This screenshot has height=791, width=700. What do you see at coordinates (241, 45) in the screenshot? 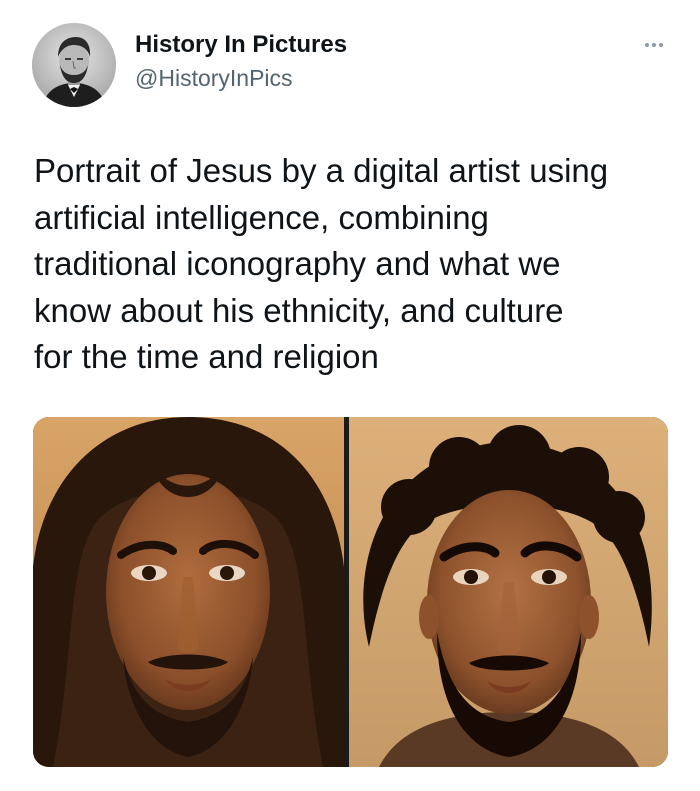
I see `author-display-name: History In Pictures` at bounding box center [241, 45].